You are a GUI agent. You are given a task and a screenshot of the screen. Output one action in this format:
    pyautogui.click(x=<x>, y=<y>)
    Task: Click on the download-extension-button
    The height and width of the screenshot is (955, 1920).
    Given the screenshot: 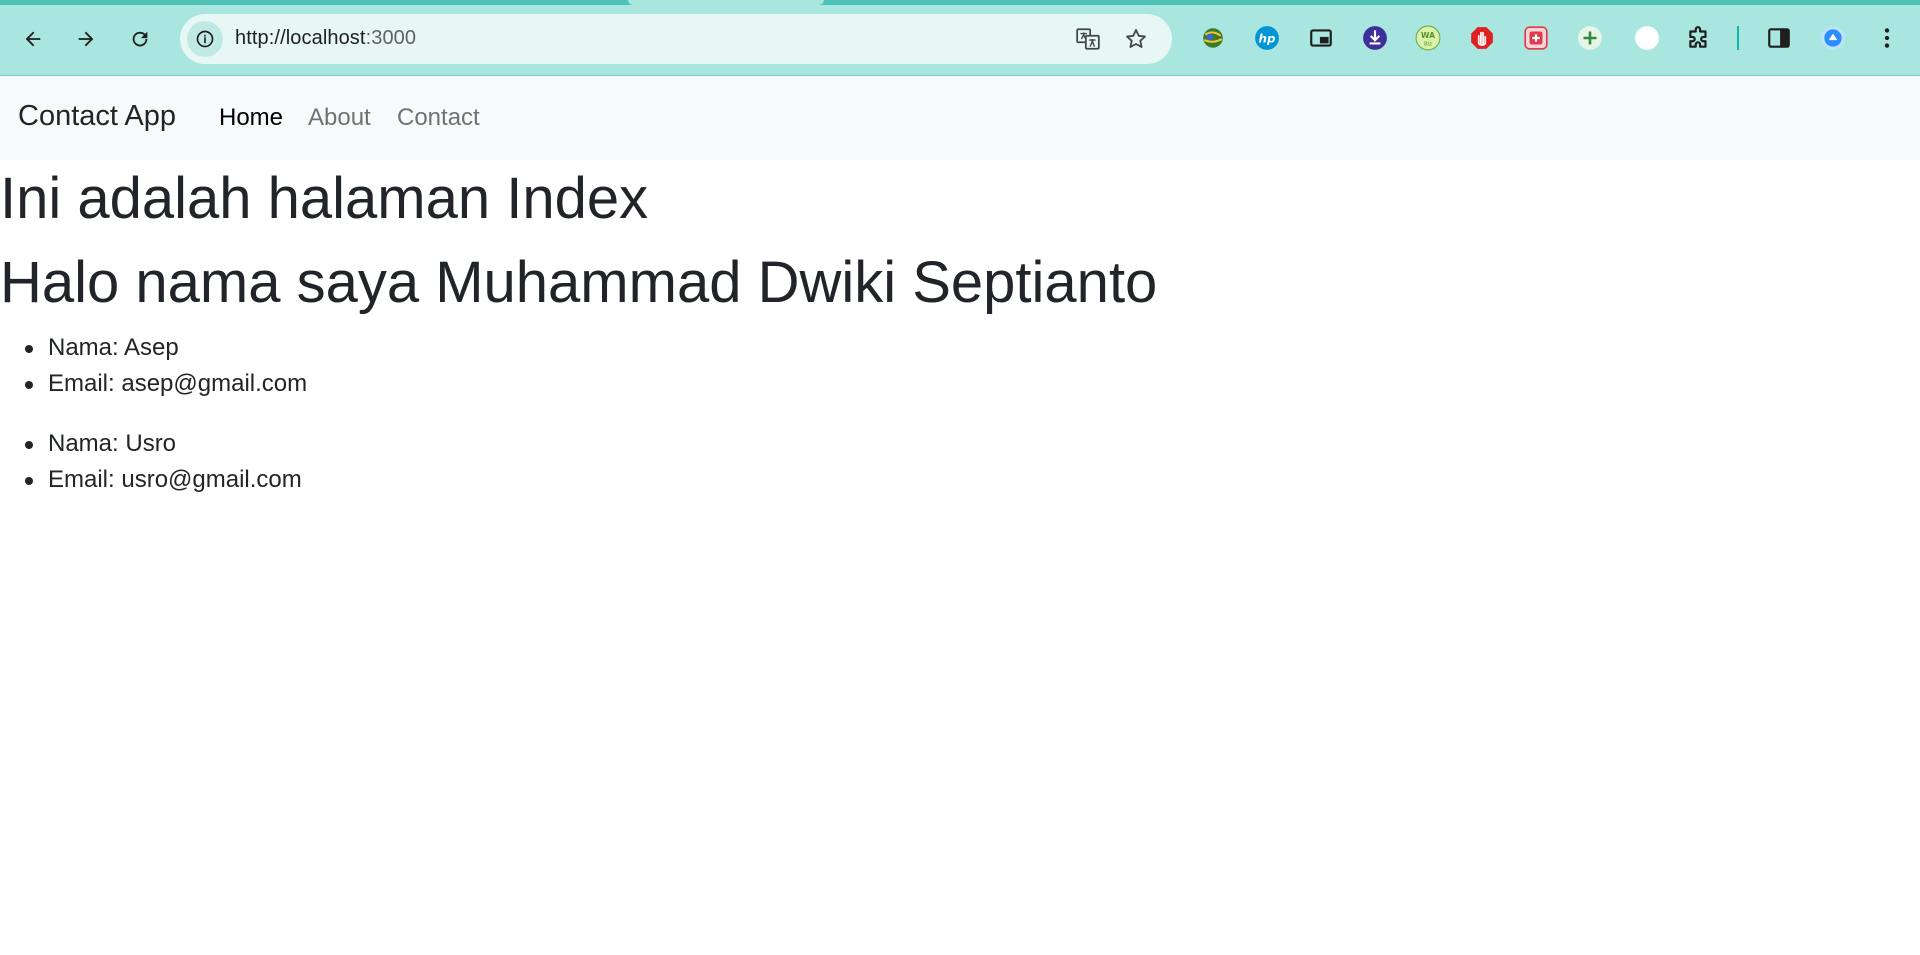 What is the action you would take?
    pyautogui.click(x=1375, y=38)
    